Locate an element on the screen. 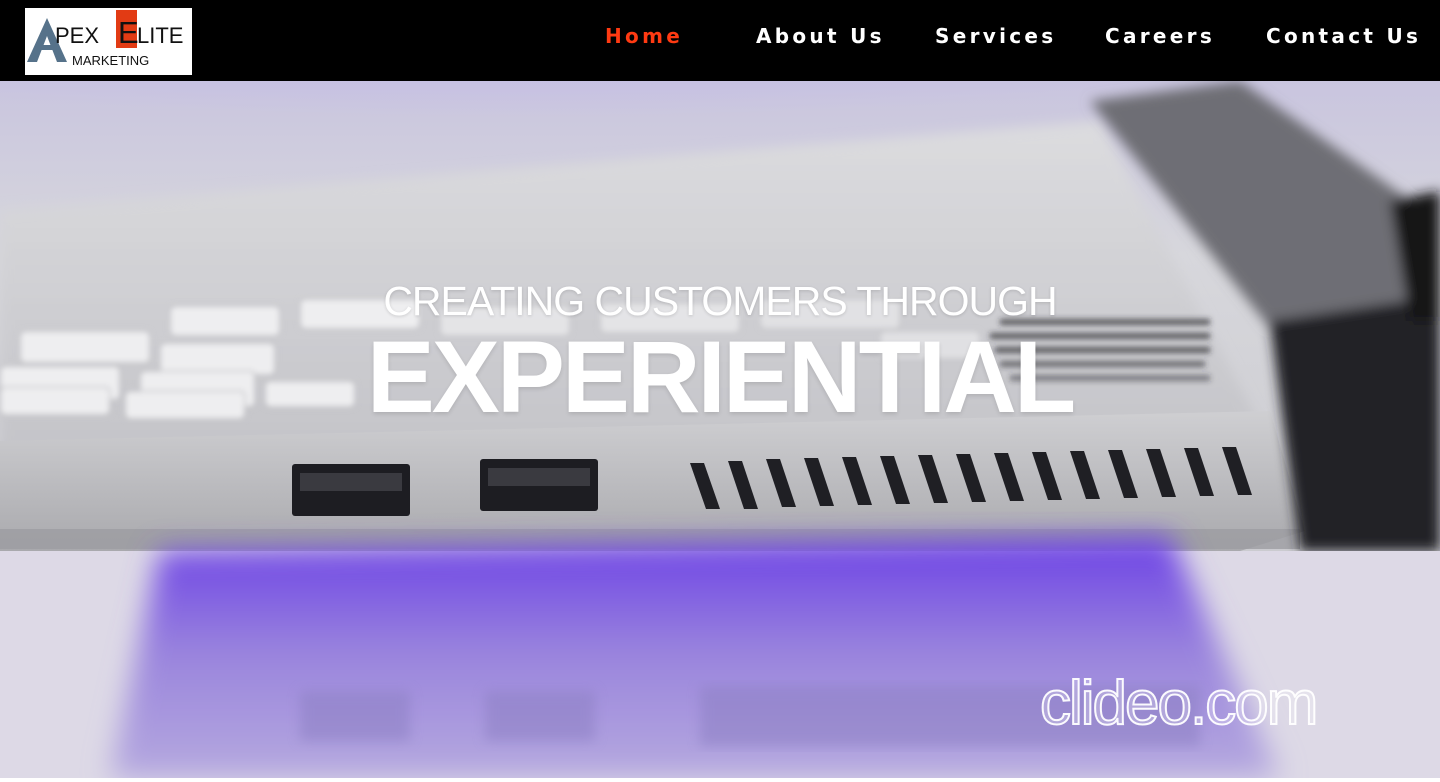 This screenshot has width=1440, height=782. nav-careers: Careers is located at coordinates (1160, 36).